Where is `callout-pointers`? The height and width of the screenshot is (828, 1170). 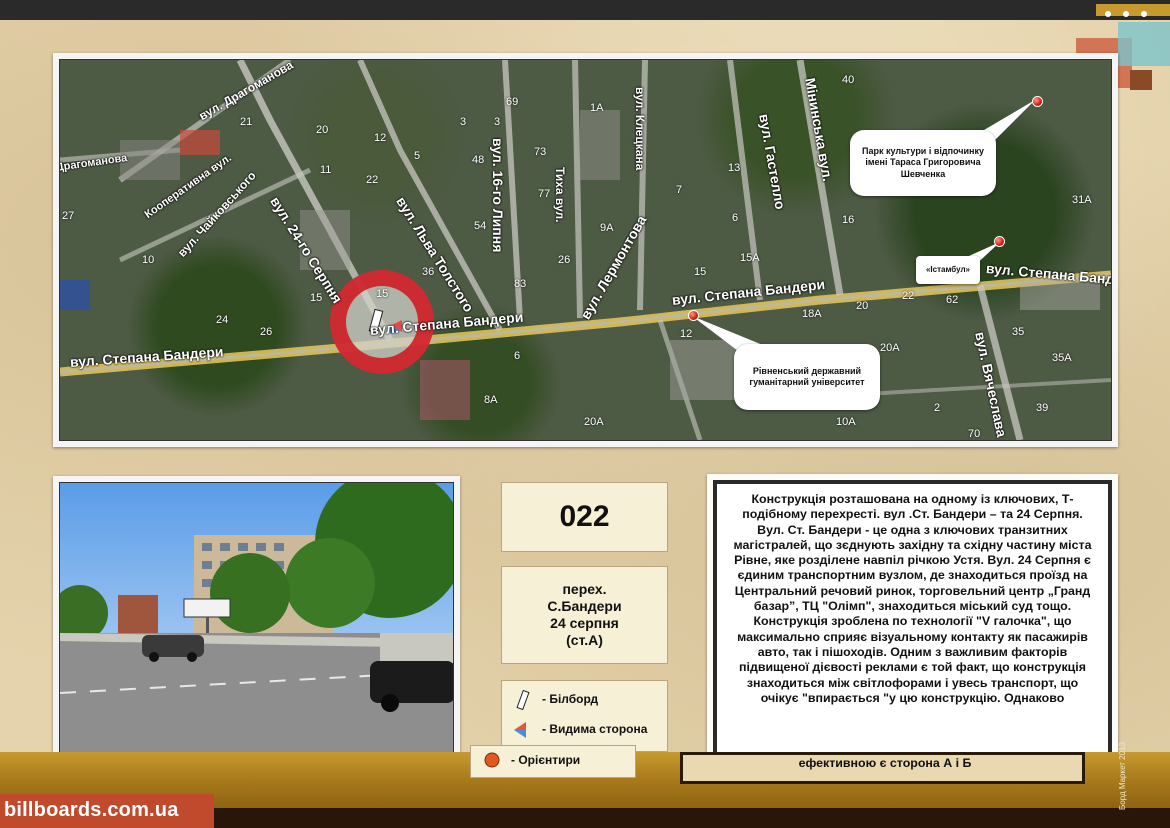
callout-pointers is located at coordinates (863, 230).